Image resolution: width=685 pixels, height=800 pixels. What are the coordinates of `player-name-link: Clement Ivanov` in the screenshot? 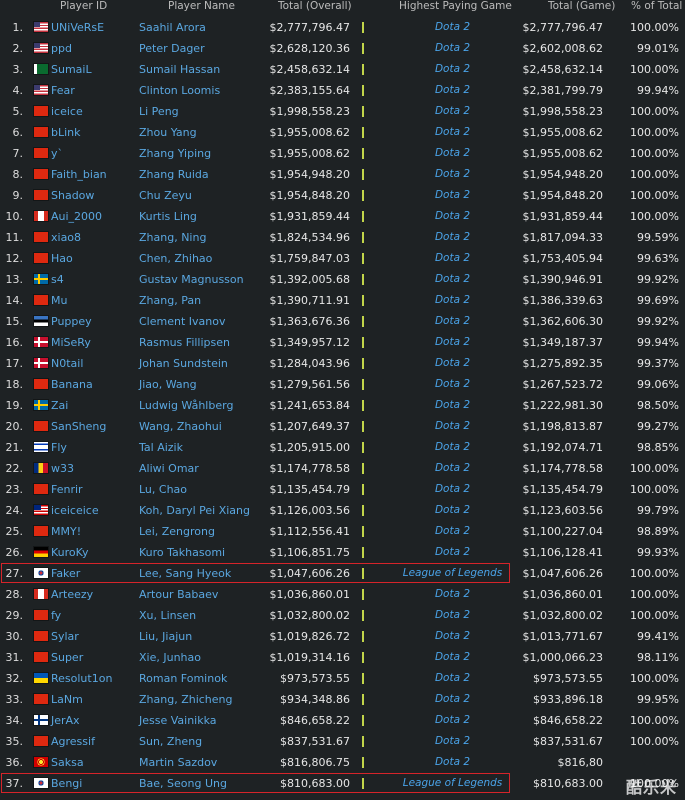 It's located at (182, 321).